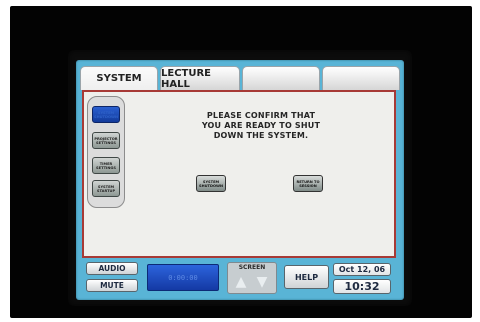  Describe the element at coordinates (200, 78) in the screenshot. I see `tab-lecture-hall: LECTURE HALL` at that location.